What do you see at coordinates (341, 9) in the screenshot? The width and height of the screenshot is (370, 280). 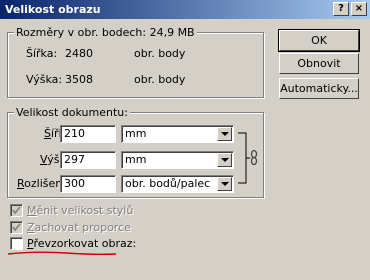 I see `help-button: ?` at bounding box center [341, 9].